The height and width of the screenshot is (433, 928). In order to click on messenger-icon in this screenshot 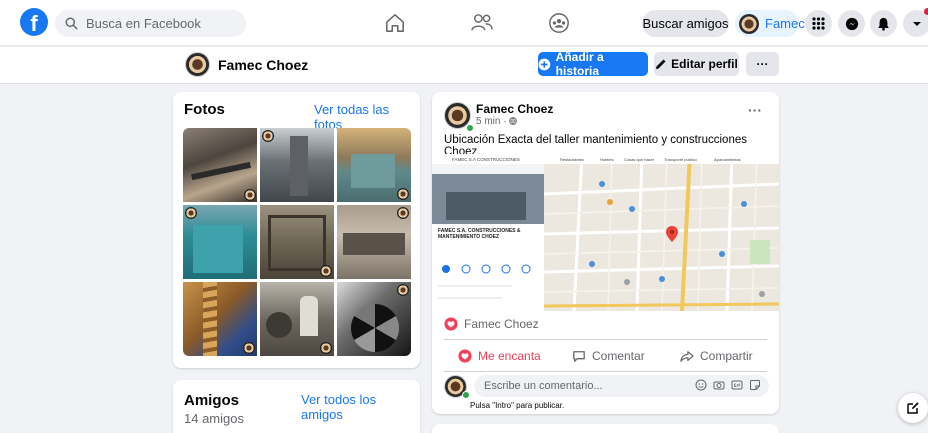, I will do `click(851, 23)`.